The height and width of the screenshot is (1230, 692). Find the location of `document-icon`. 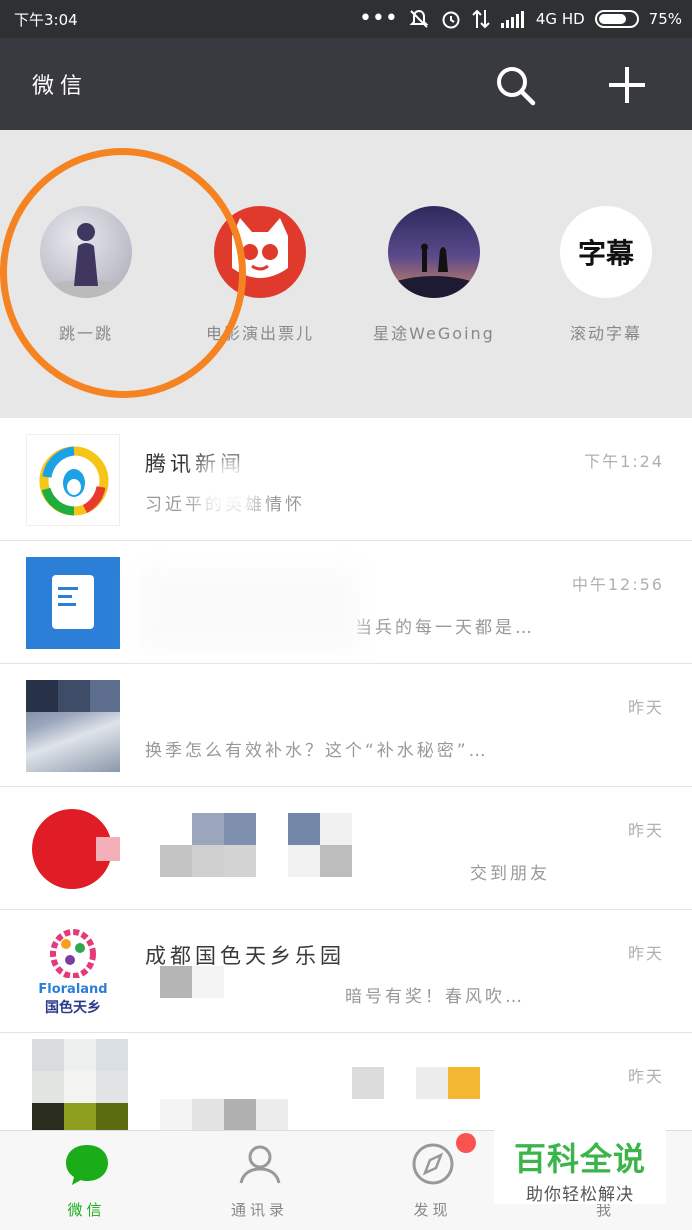

document-icon is located at coordinates (73, 603).